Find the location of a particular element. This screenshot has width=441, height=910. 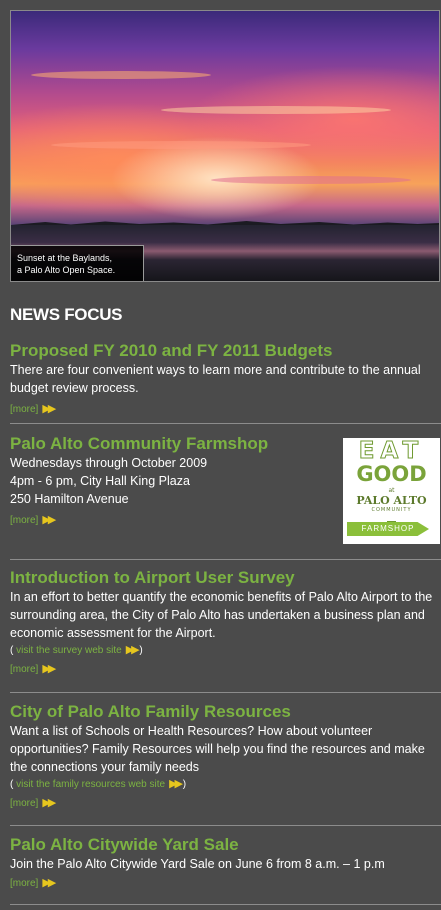

logo-palo-alto: PALO ALTO is located at coordinates (391, 500).